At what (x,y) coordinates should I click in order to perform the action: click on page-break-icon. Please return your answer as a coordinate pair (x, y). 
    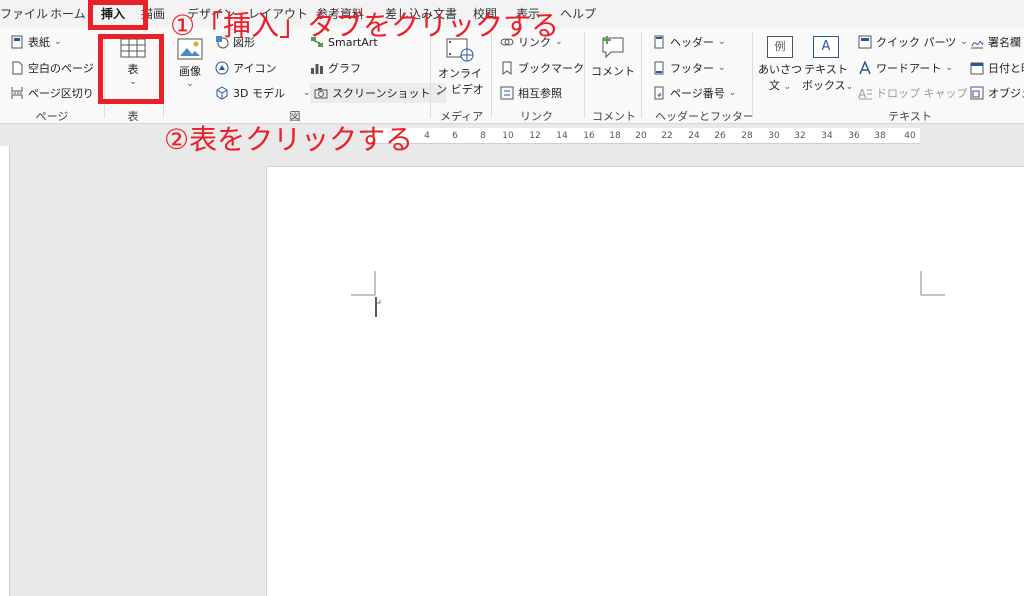
    Looking at the image, I should click on (17, 93).